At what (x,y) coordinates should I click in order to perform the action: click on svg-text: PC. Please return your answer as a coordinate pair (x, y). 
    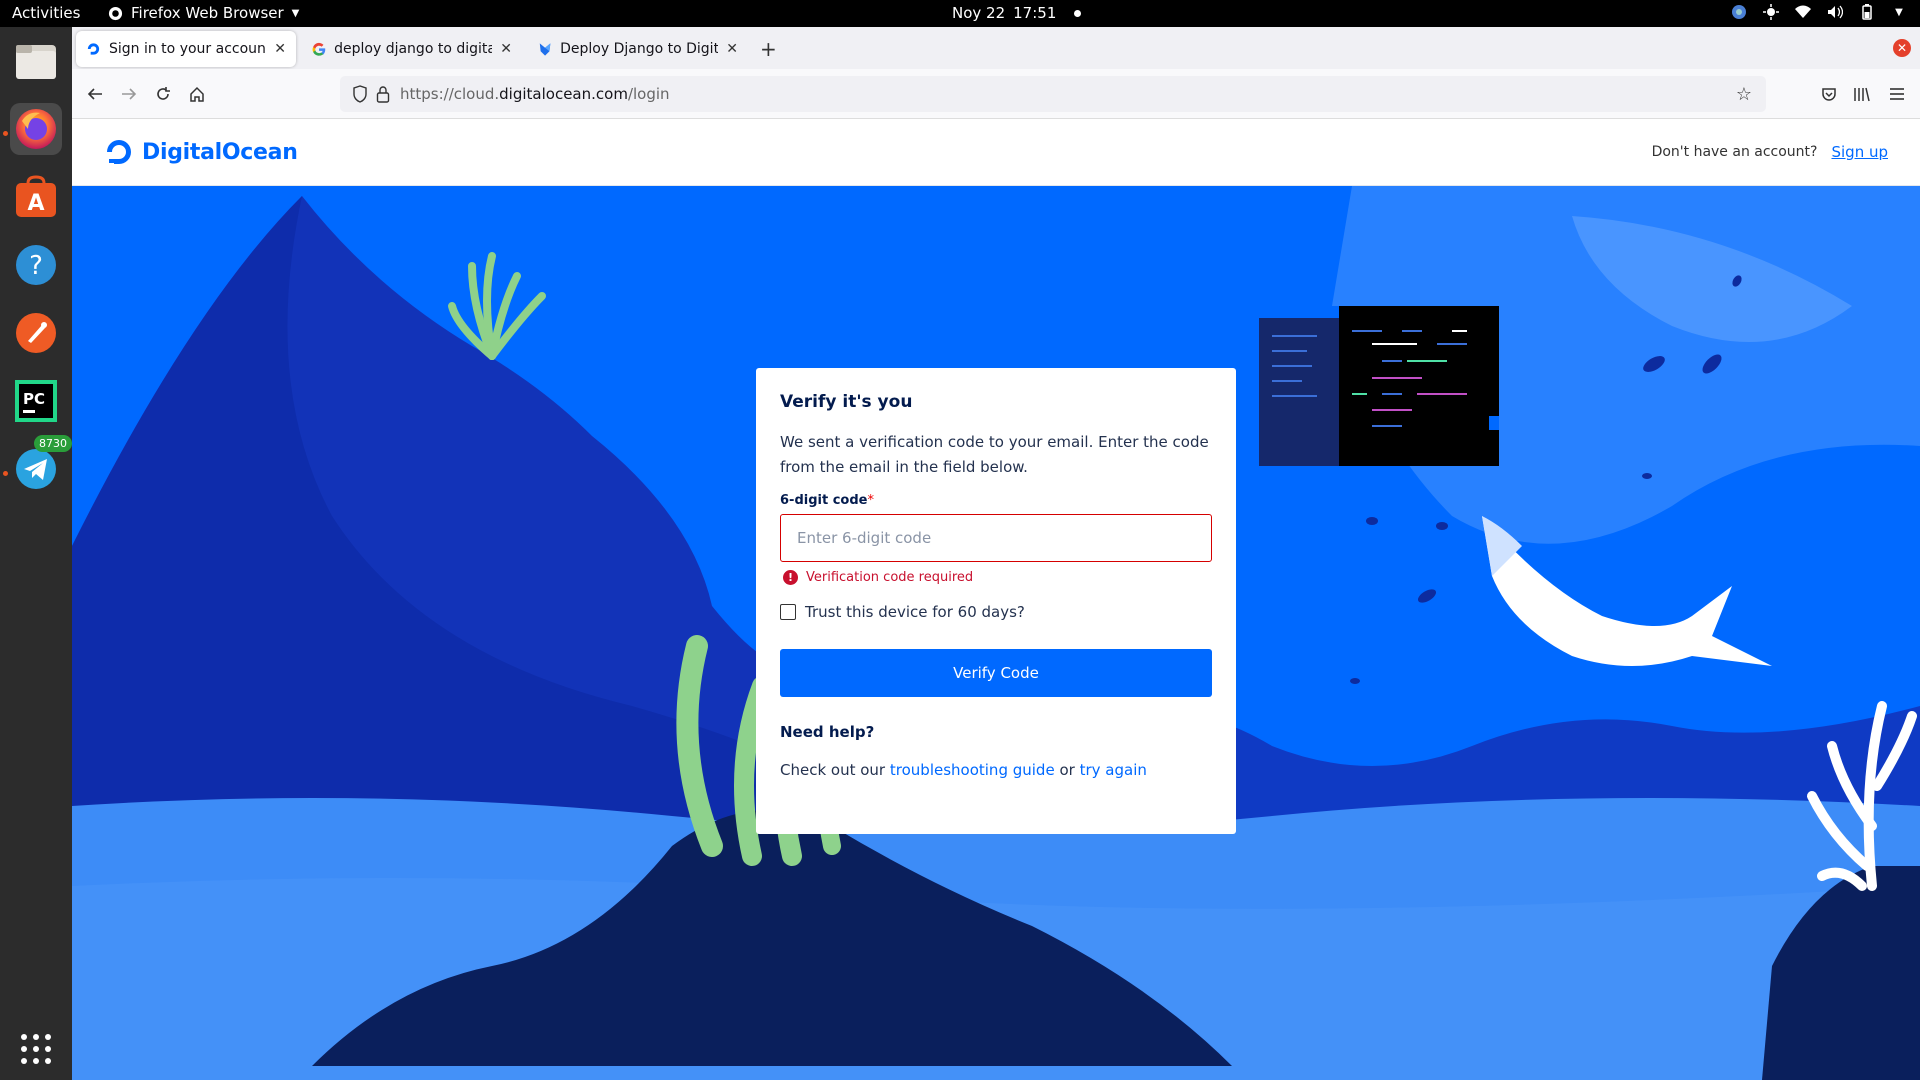
    Looking at the image, I should click on (34, 399).